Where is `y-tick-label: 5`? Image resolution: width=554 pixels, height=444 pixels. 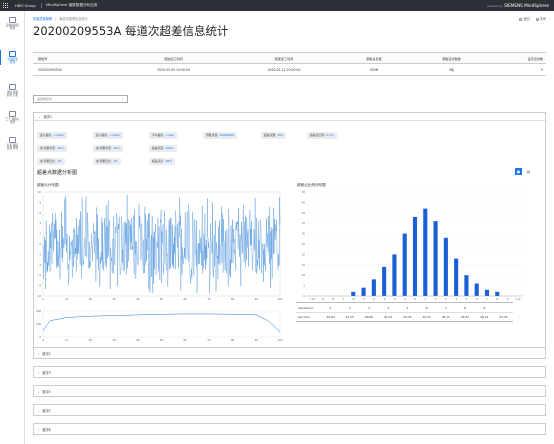
y-tick-label: 5 is located at coordinates (304, 286).